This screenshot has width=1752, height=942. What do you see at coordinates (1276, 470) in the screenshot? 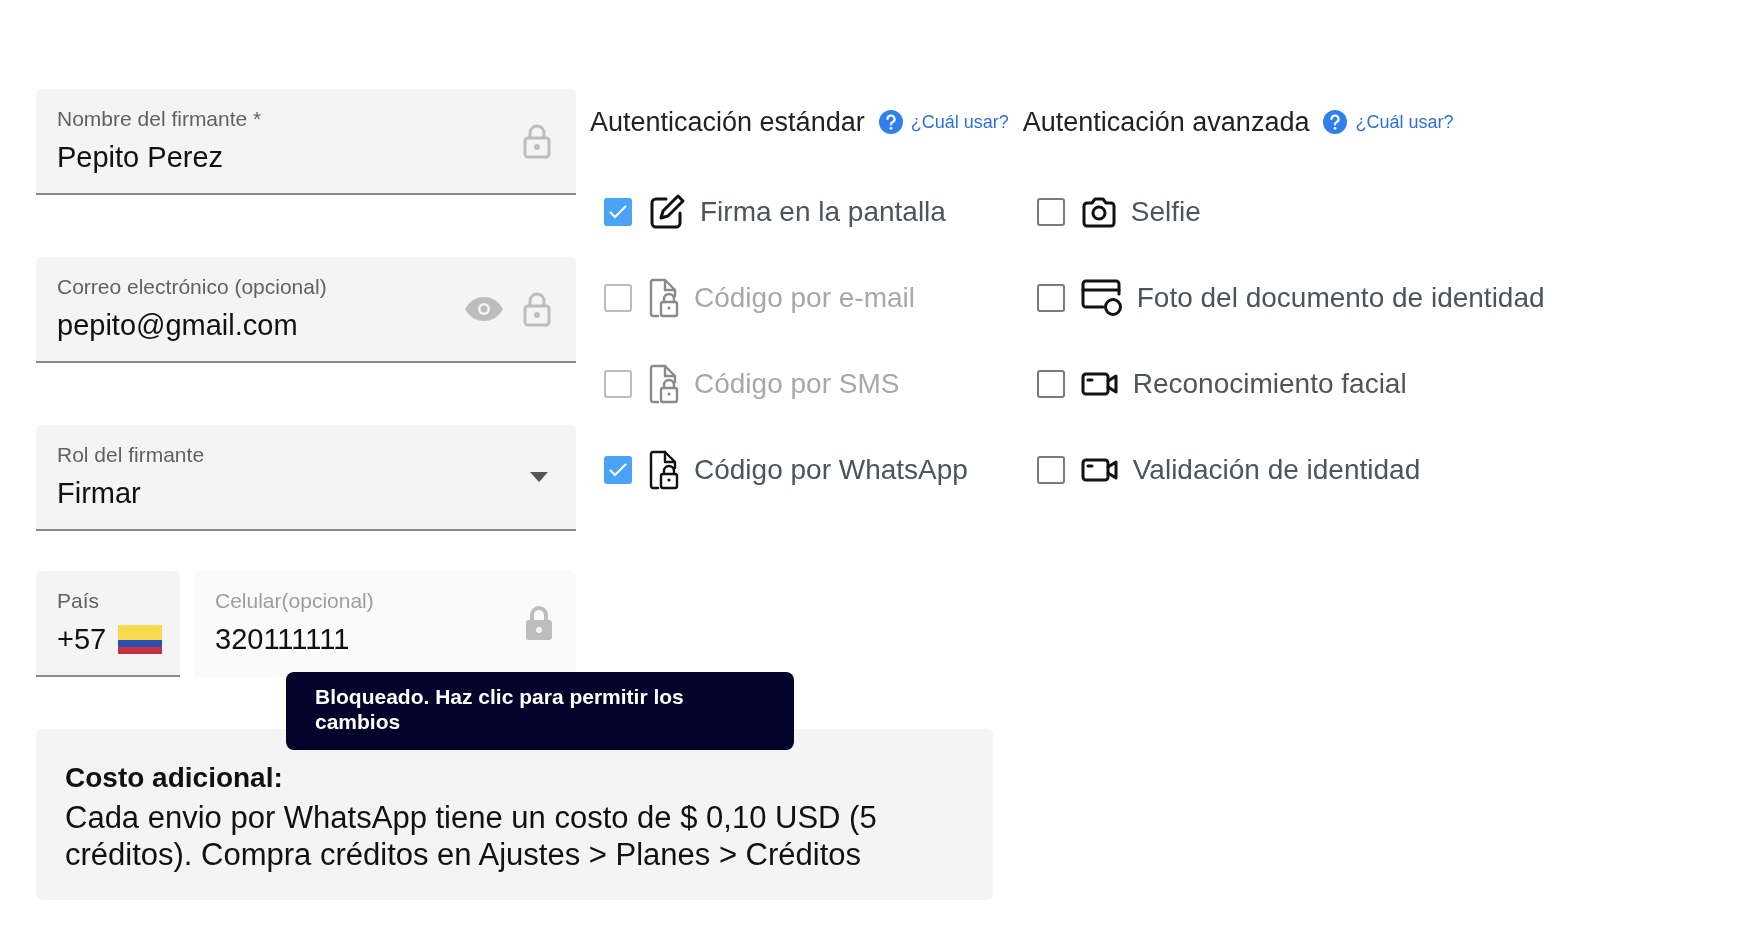
I see `option-label: Validación de identidad` at bounding box center [1276, 470].